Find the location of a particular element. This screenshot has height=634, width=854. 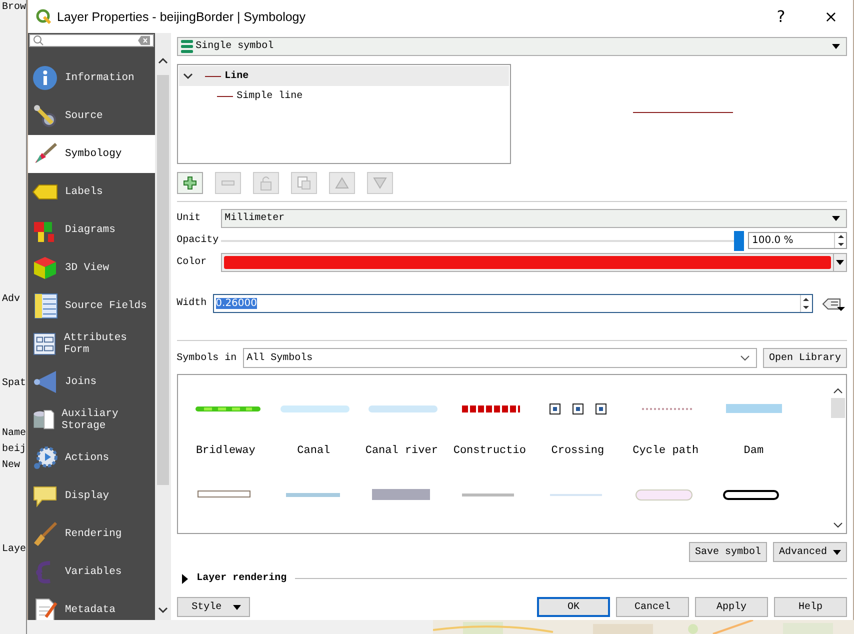

panel-label: Name is located at coordinates (14, 433).